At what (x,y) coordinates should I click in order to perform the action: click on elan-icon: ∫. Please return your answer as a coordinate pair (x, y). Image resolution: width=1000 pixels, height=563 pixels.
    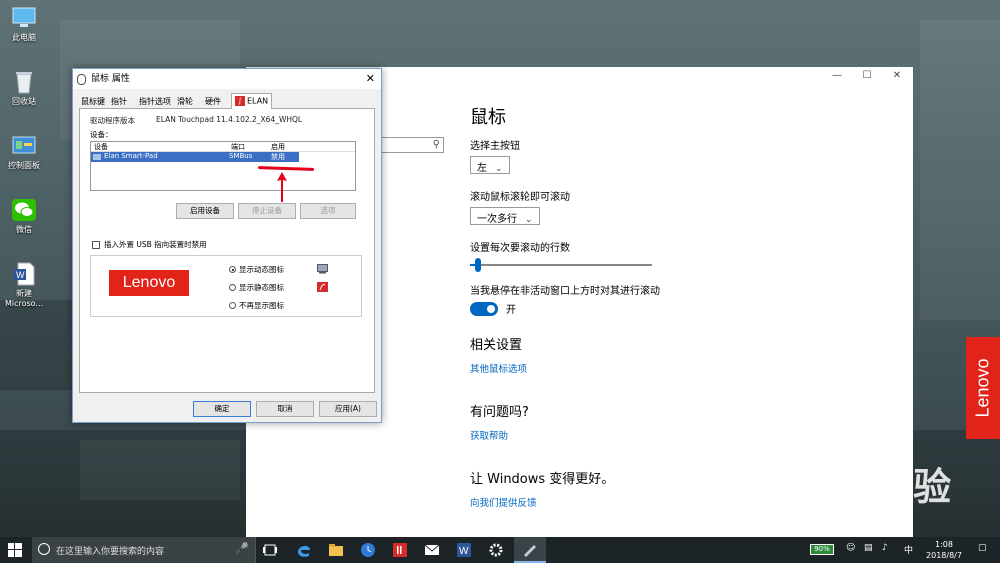
    Looking at the image, I should click on (240, 101).